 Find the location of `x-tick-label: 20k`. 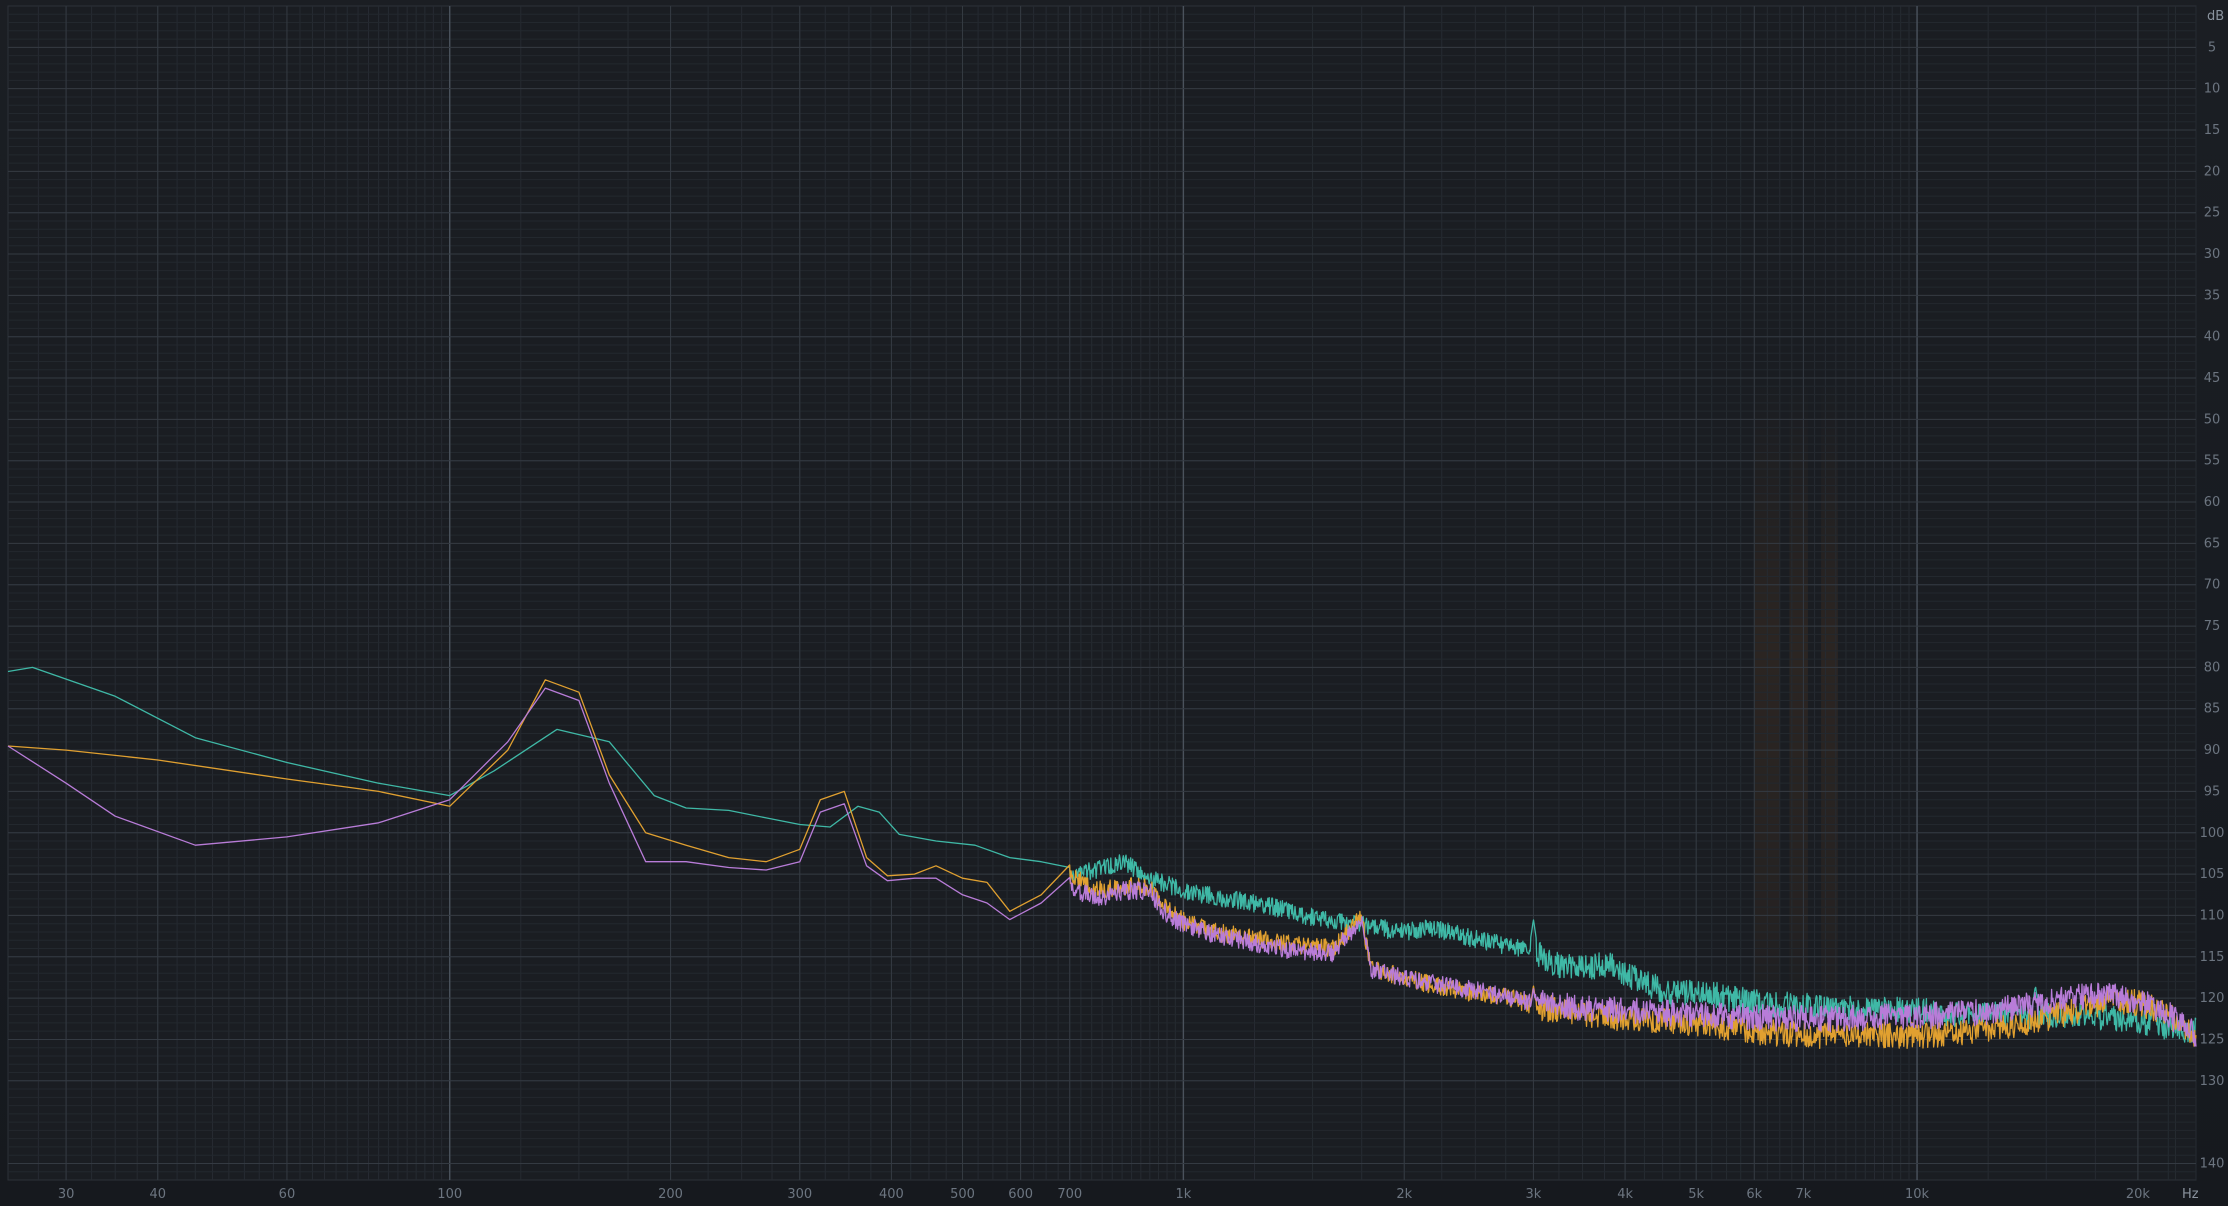

x-tick-label: 20k is located at coordinates (2138, 1194).